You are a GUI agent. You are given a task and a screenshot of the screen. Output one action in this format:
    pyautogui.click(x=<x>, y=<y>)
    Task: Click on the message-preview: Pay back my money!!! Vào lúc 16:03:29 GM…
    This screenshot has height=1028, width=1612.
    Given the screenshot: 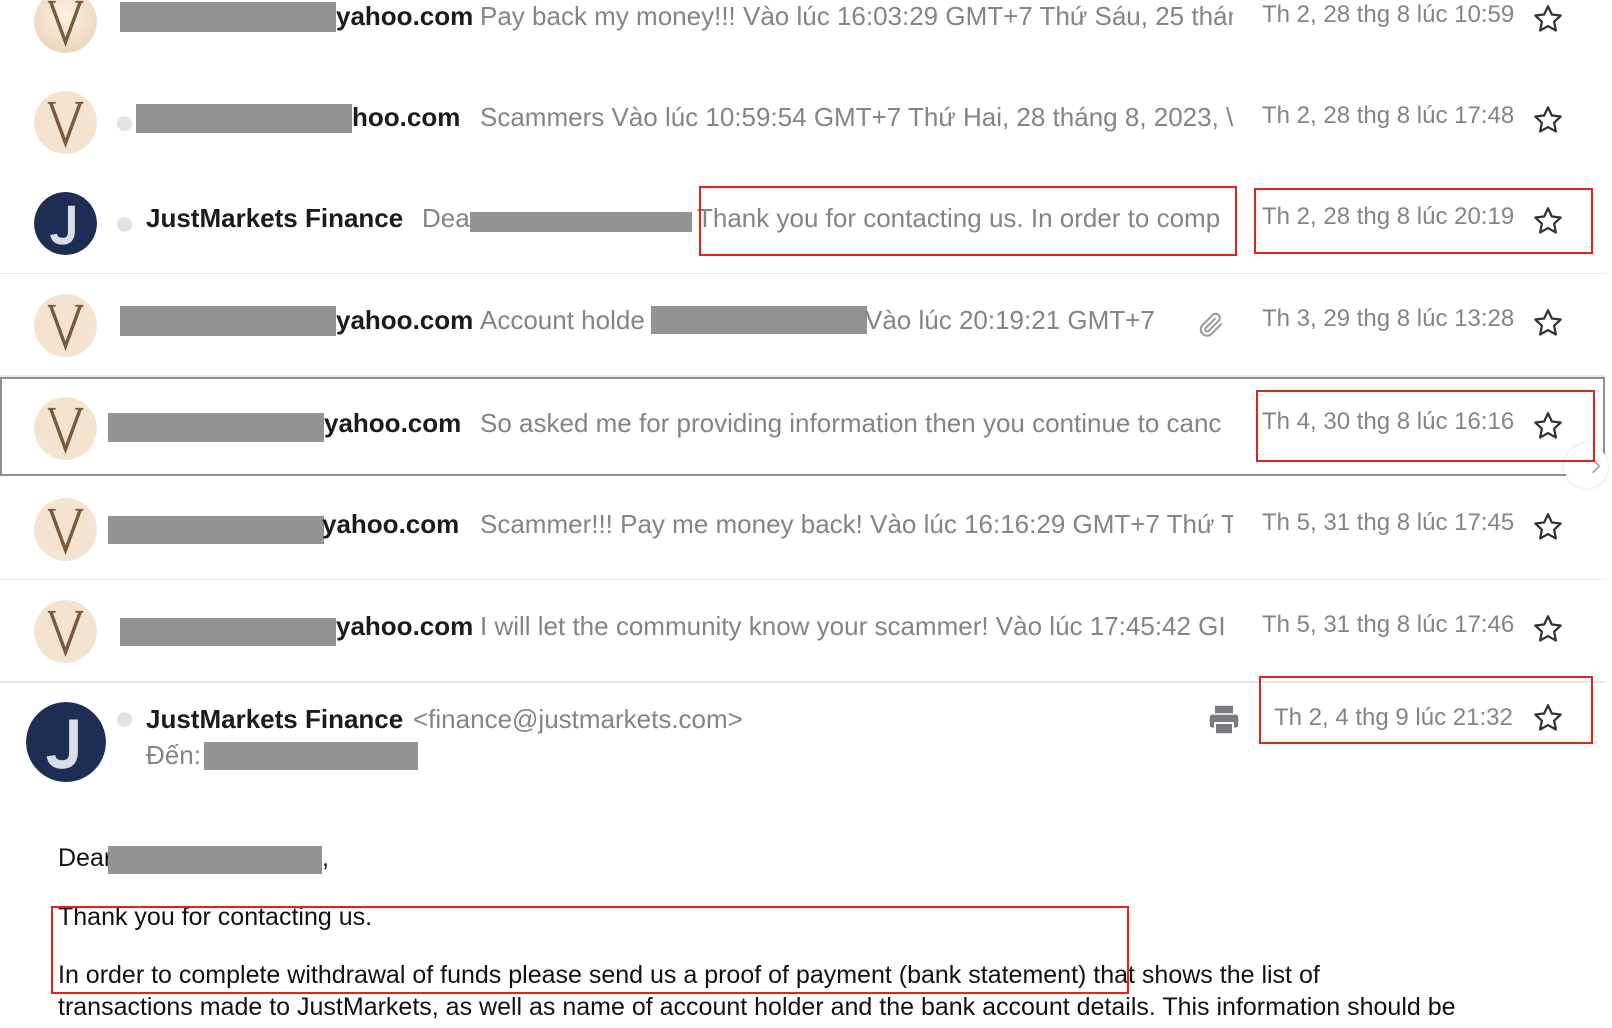 What is the action you would take?
    pyautogui.click(x=856, y=16)
    